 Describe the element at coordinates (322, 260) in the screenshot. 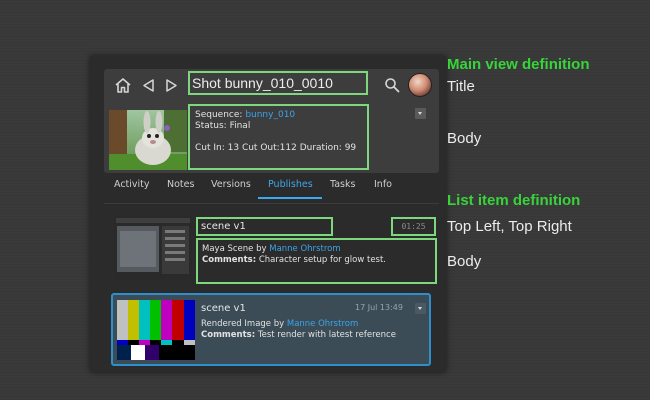

I see `comments-text: Character setup for glow test.` at that location.